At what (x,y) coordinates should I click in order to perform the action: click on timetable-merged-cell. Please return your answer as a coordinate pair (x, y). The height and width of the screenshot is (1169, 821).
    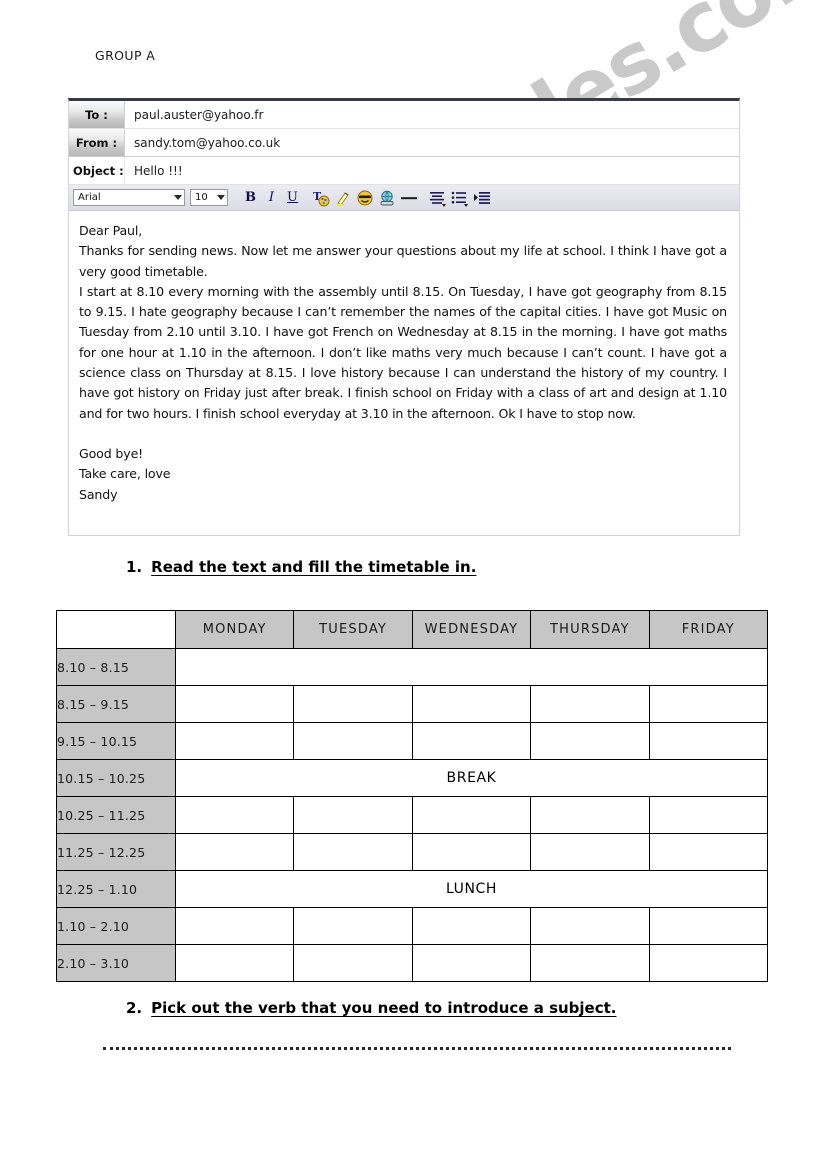
    Looking at the image, I should click on (471, 667).